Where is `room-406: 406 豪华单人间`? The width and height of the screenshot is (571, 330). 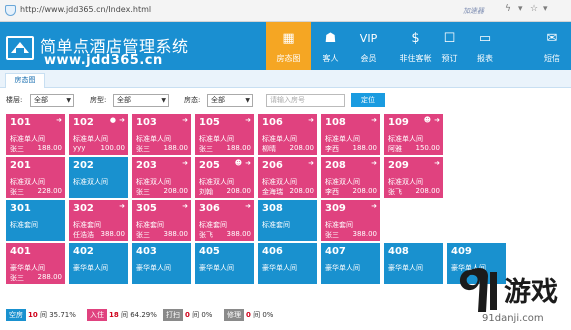 room-406: 406 豪华单人间 is located at coordinates (287, 263).